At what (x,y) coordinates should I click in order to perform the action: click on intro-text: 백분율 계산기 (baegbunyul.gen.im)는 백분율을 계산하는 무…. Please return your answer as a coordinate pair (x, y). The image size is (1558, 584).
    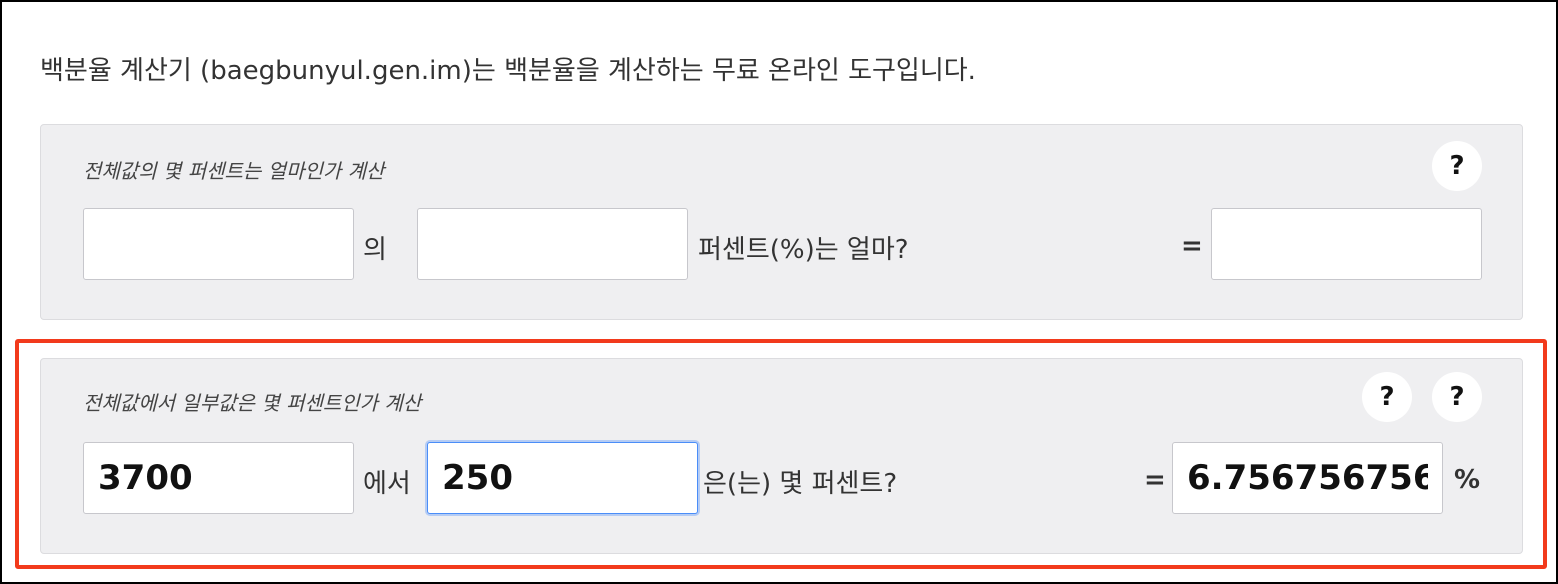
    Looking at the image, I should click on (508, 71).